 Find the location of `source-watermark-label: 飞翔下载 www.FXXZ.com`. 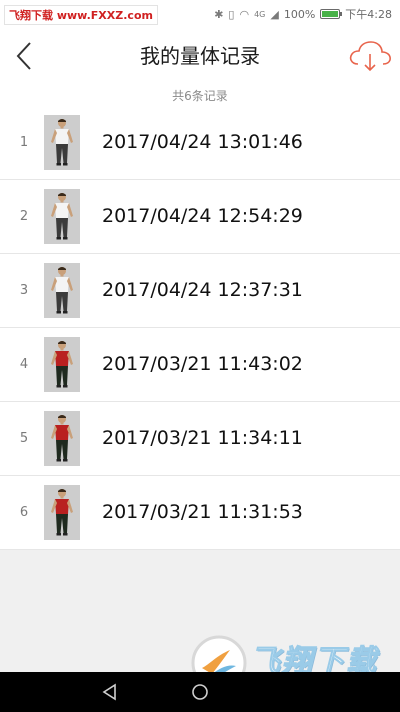

source-watermark-label: 飞翔下载 www.FXXZ.com is located at coordinates (81, 15).